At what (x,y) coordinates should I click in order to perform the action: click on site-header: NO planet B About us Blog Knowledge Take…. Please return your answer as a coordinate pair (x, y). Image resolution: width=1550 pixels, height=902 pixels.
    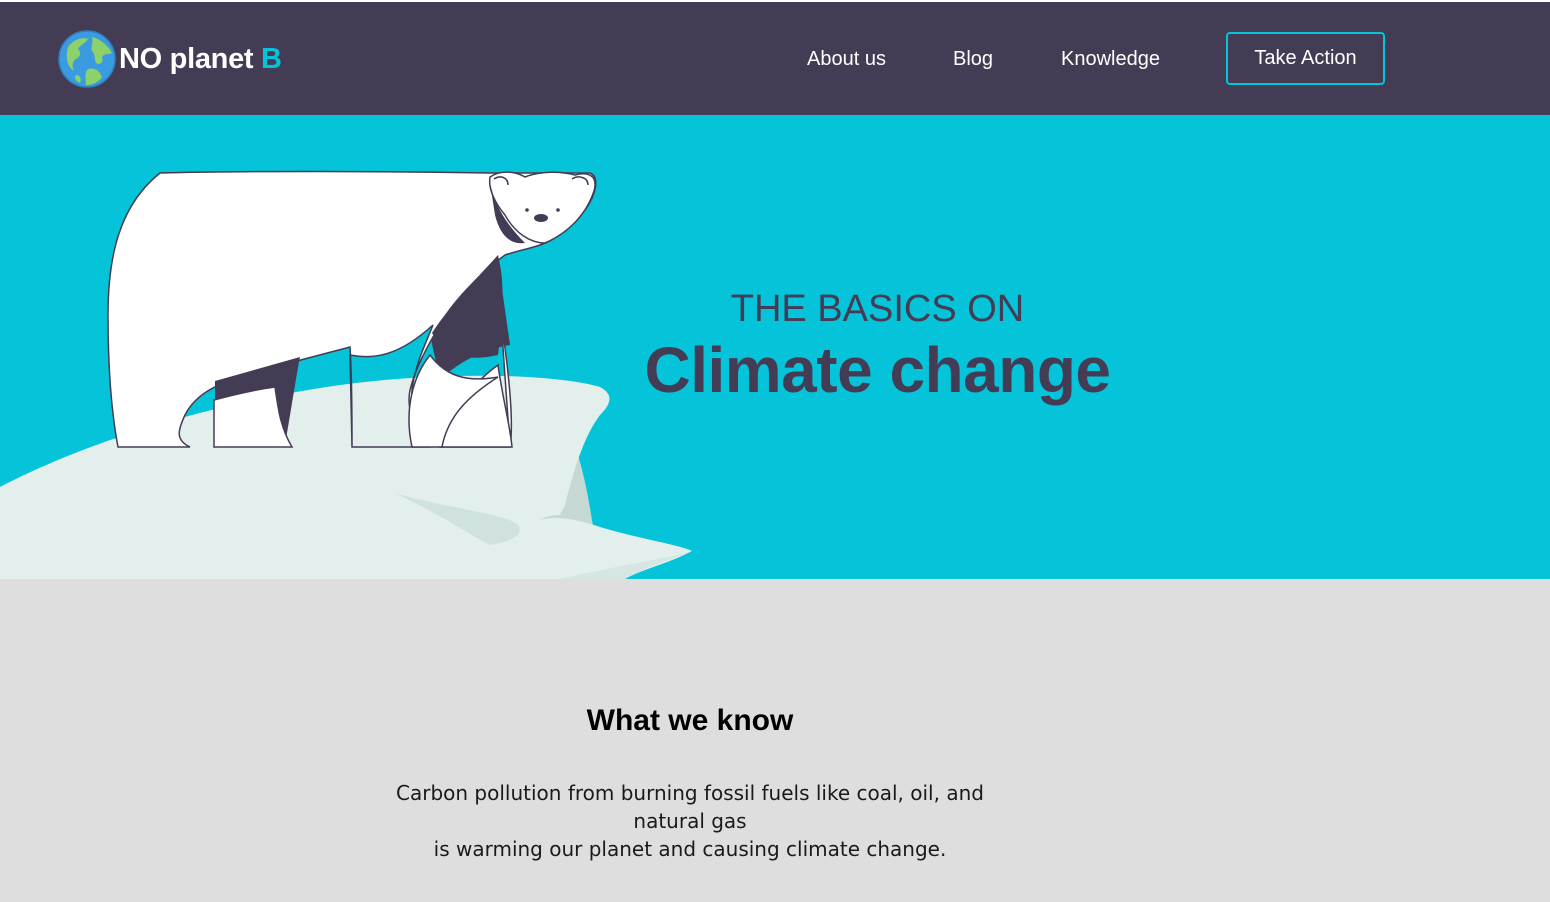
    Looking at the image, I should click on (775, 58).